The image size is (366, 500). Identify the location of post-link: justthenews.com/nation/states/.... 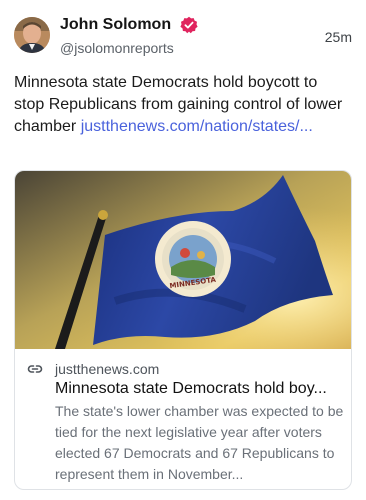
(197, 126).